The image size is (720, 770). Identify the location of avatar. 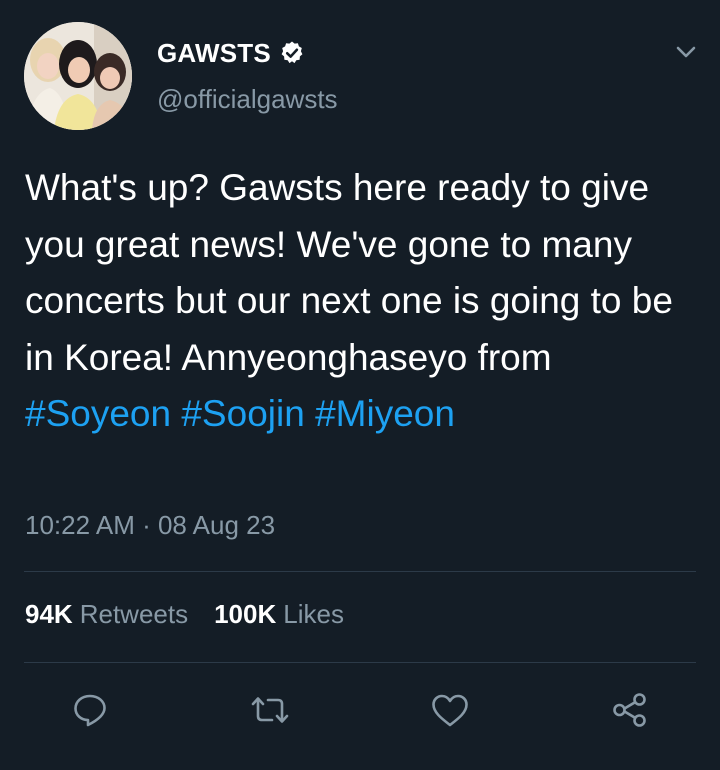
(78, 76).